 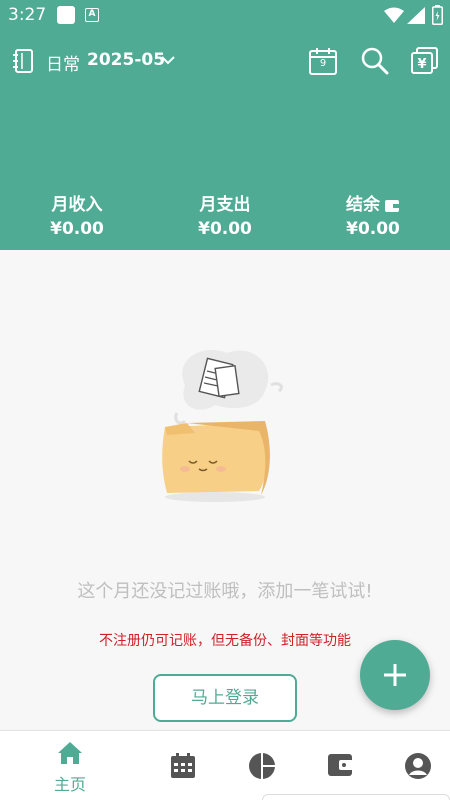 I want to click on ledger-icon: ¥, so click(x=425, y=61).